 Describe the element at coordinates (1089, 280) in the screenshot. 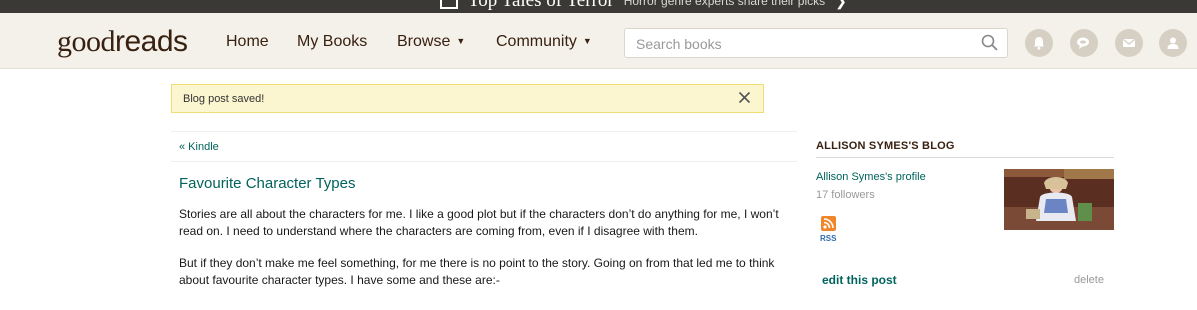

I see `delete-post-link: delete` at that location.